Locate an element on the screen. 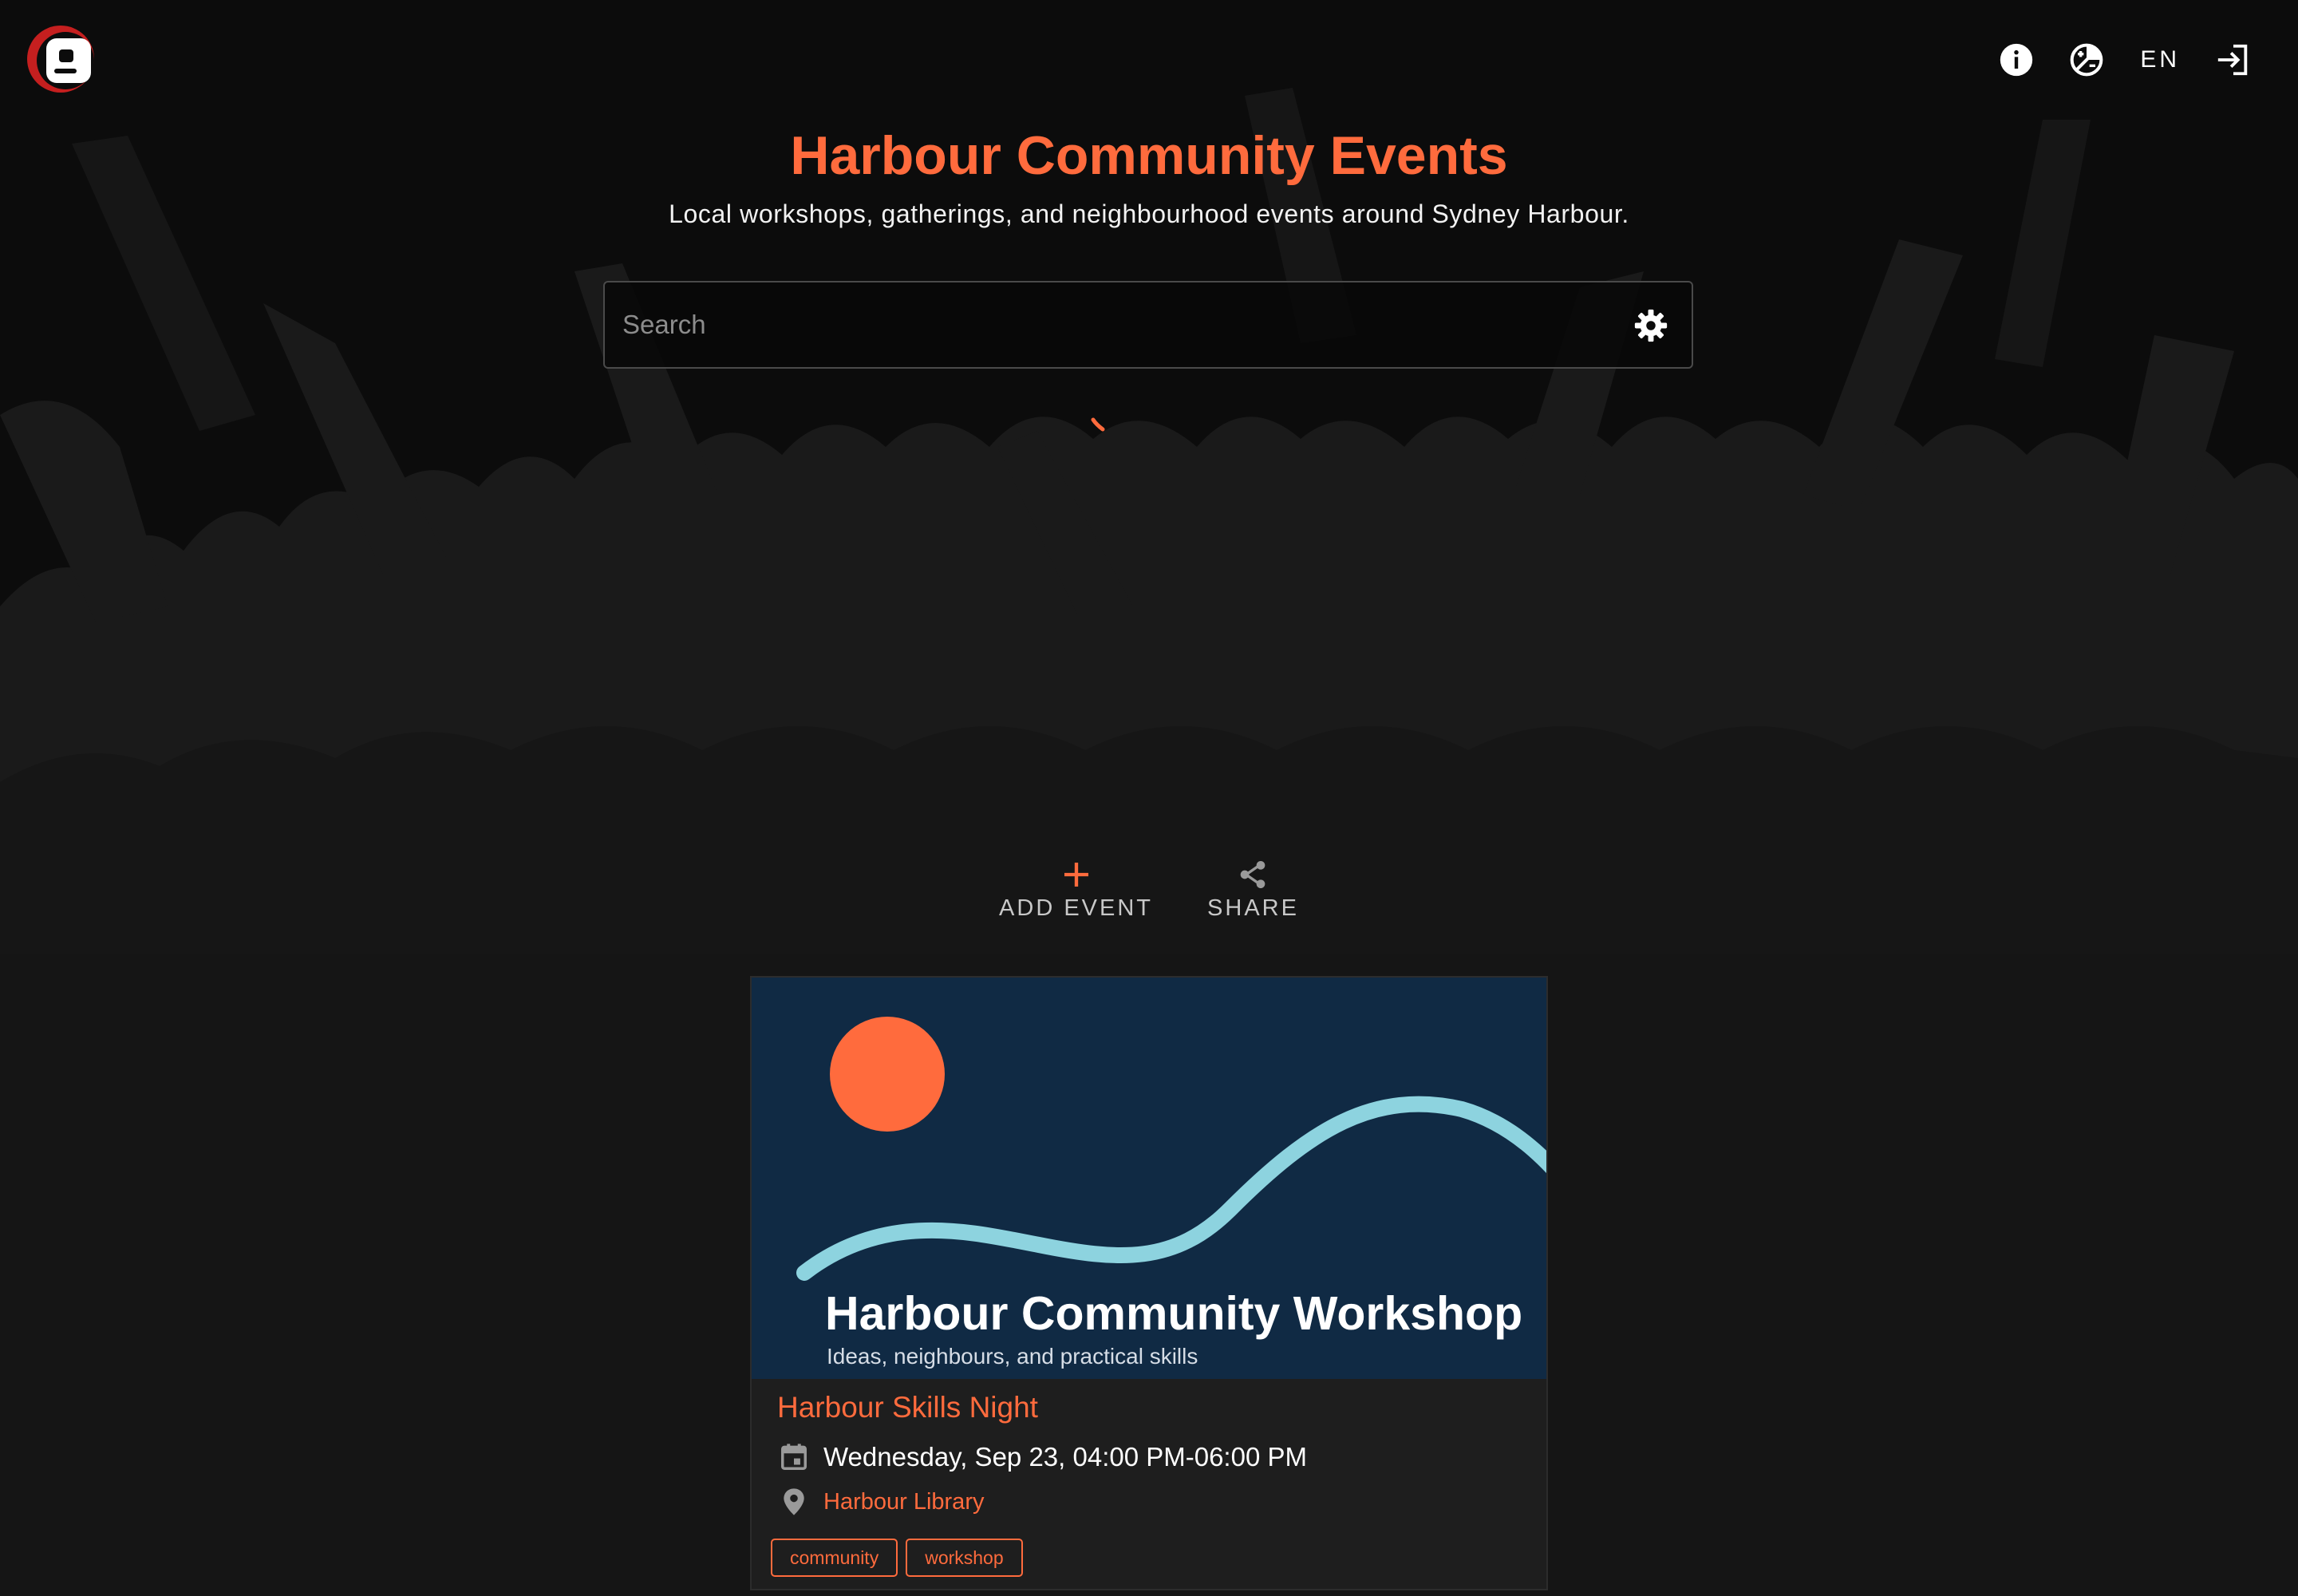 The height and width of the screenshot is (1596, 2298). brand-logo is located at coordinates (61, 59).